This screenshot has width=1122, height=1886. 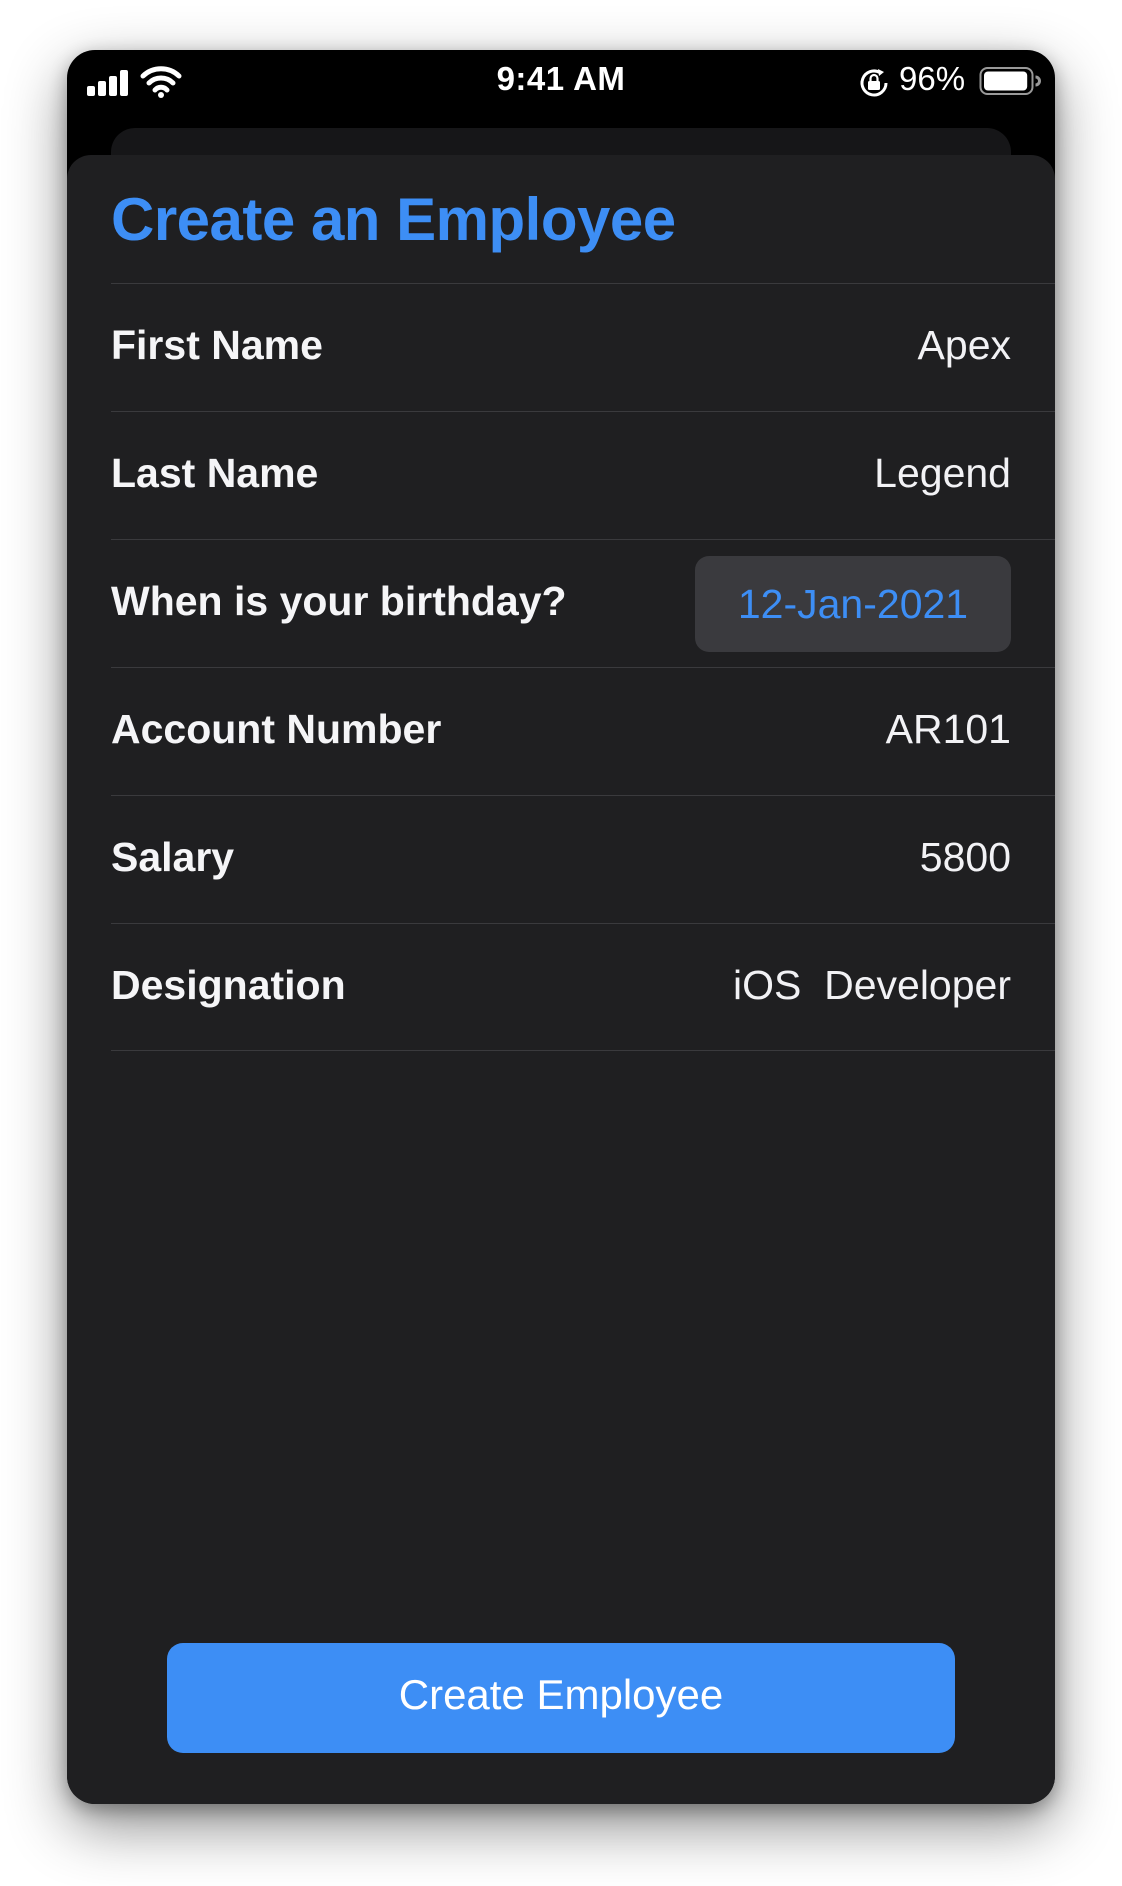 I want to click on salary-label: Salary, so click(x=173, y=857).